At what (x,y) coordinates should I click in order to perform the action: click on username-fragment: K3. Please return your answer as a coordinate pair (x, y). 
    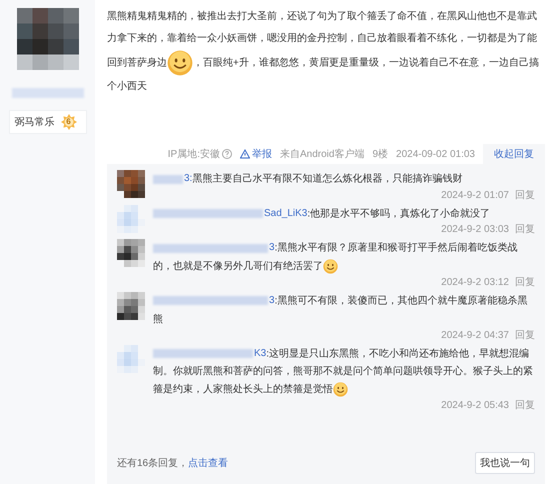
    Looking at the image, I should click on (260, 353).